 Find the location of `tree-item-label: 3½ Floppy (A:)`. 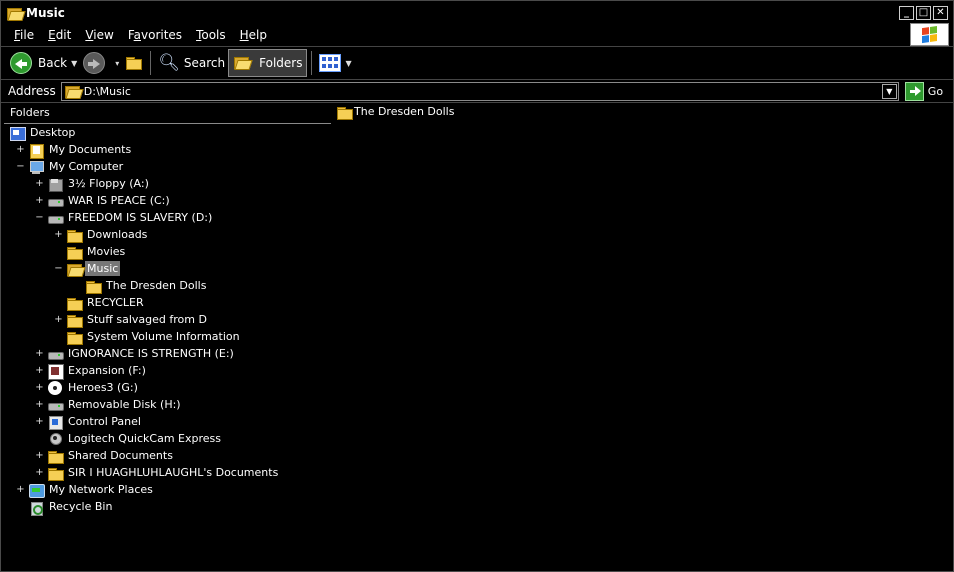

tree-item-label: 3½ Floppy (A:) is located at coordinates (108, 183).